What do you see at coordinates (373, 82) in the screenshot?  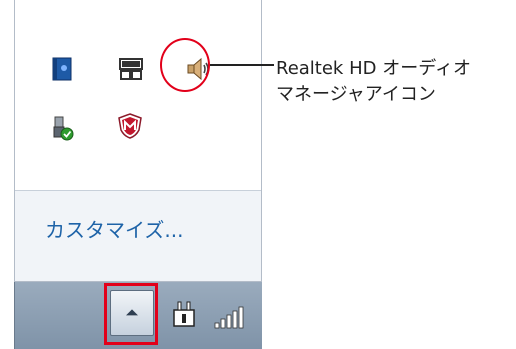 I see `callout-text: Realtek HD オーディオ マネージャアイコン` at bounding box center [373, 82].